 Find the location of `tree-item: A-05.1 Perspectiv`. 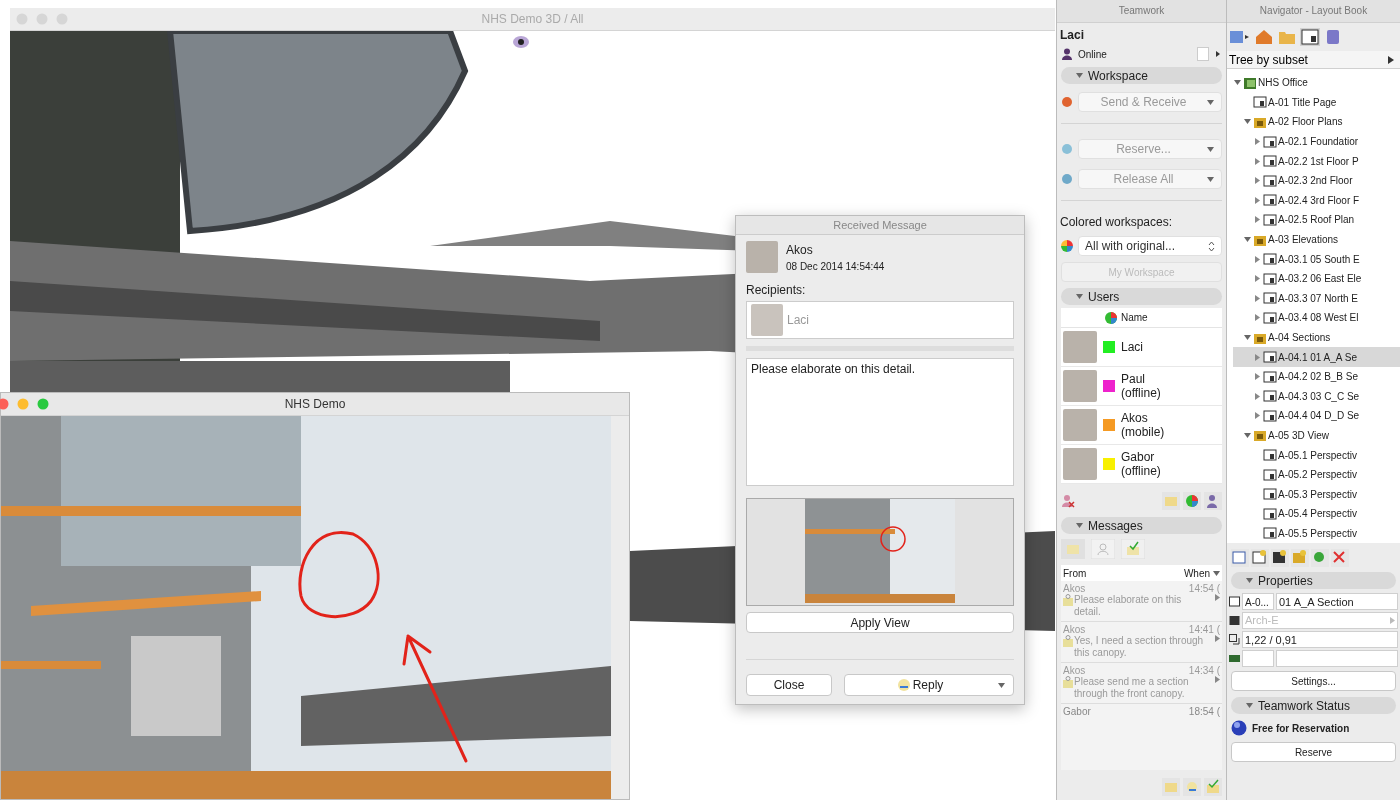

tree-item: A-05.1 Perspectiv is located at coordinates (1326, 455).